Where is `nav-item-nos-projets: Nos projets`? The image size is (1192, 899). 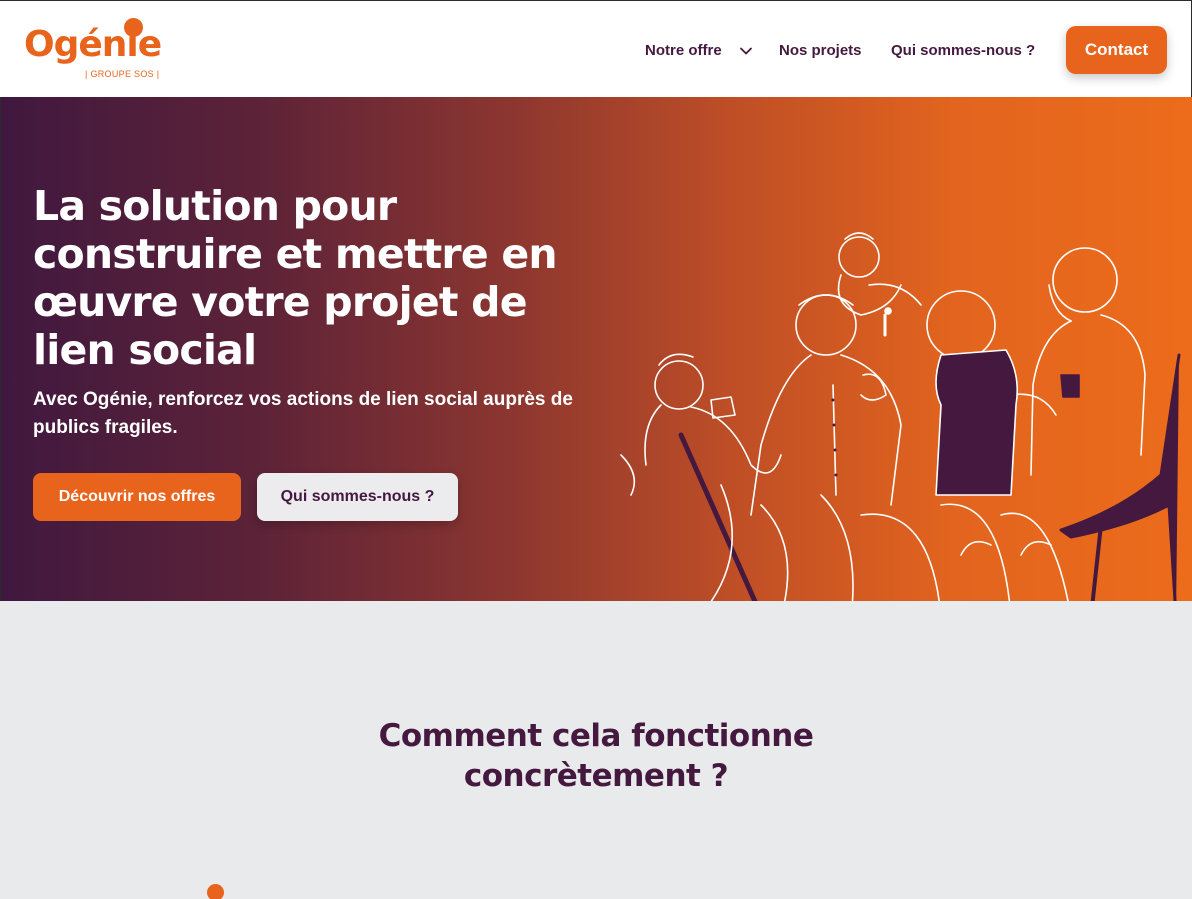 nav-item-nos-projets: Nos projets is located at coordinates (820, 52).